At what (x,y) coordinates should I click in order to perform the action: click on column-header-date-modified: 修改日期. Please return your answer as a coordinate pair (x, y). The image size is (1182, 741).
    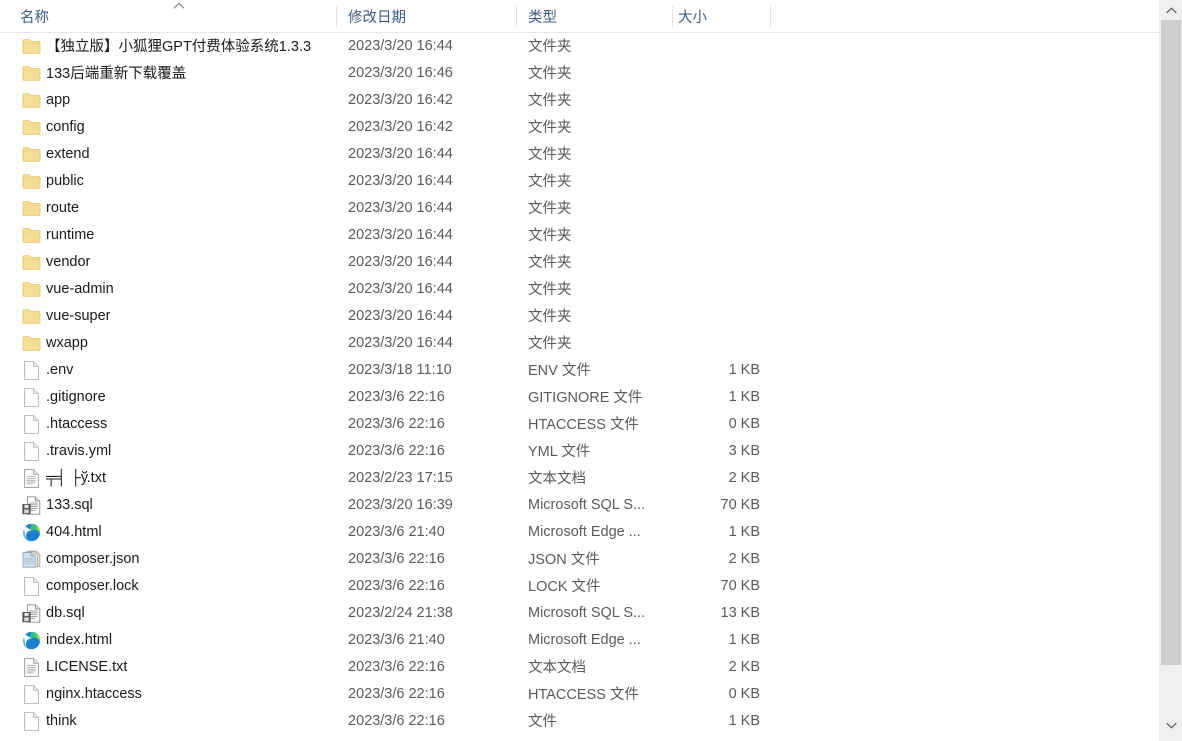
    Looking at the image, I should click on (377, 16).